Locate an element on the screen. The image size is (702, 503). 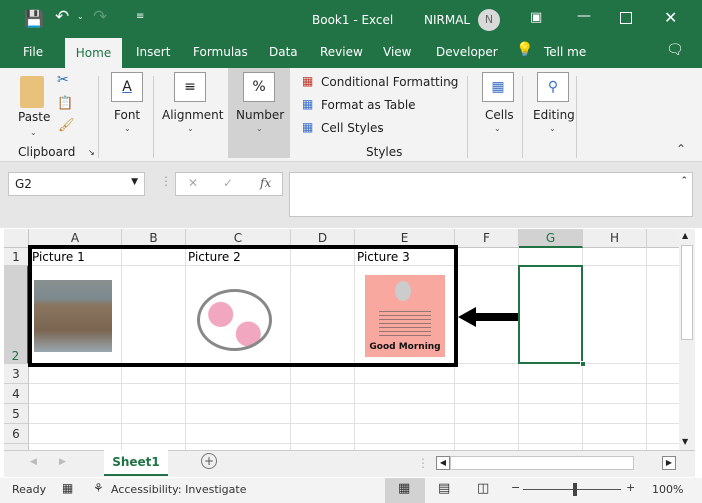
row-header-3: 3 is located at coordinates (16, 374).